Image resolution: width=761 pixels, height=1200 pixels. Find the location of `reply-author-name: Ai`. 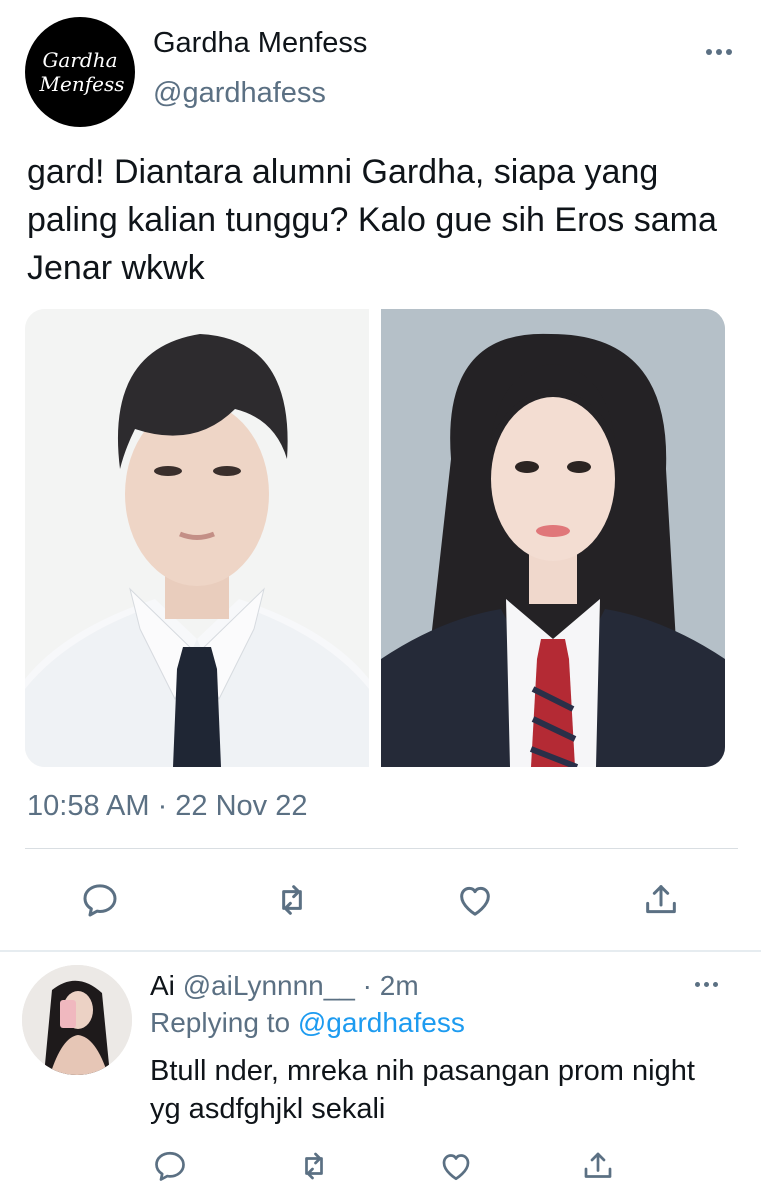

reply-author-name: Ai is located at coordinates (162, 985).